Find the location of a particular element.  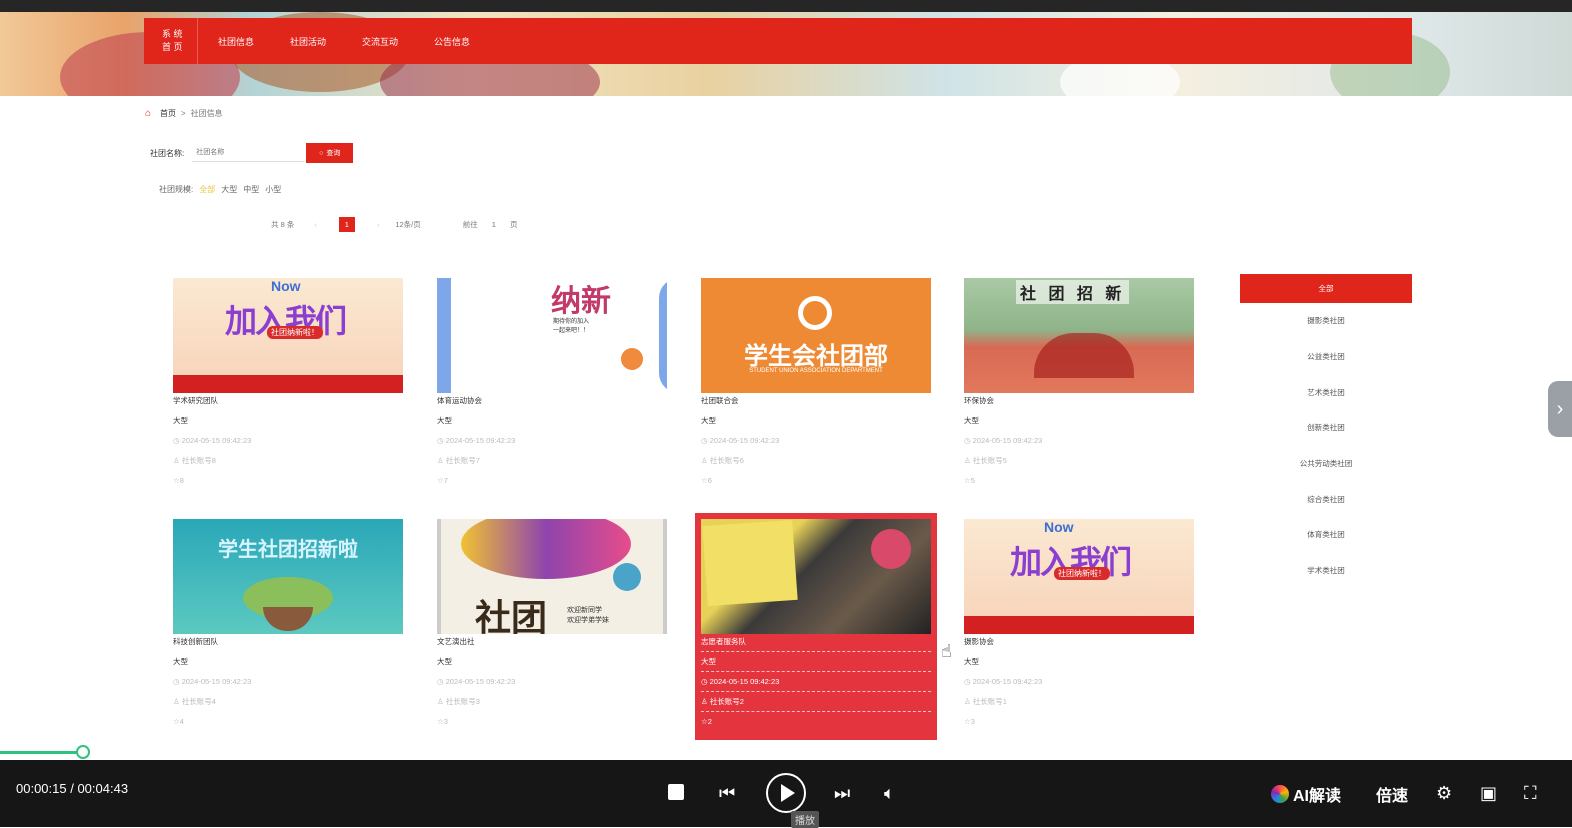

breadcrumb-current: 社团信息 is located at coordinates (206, 113).